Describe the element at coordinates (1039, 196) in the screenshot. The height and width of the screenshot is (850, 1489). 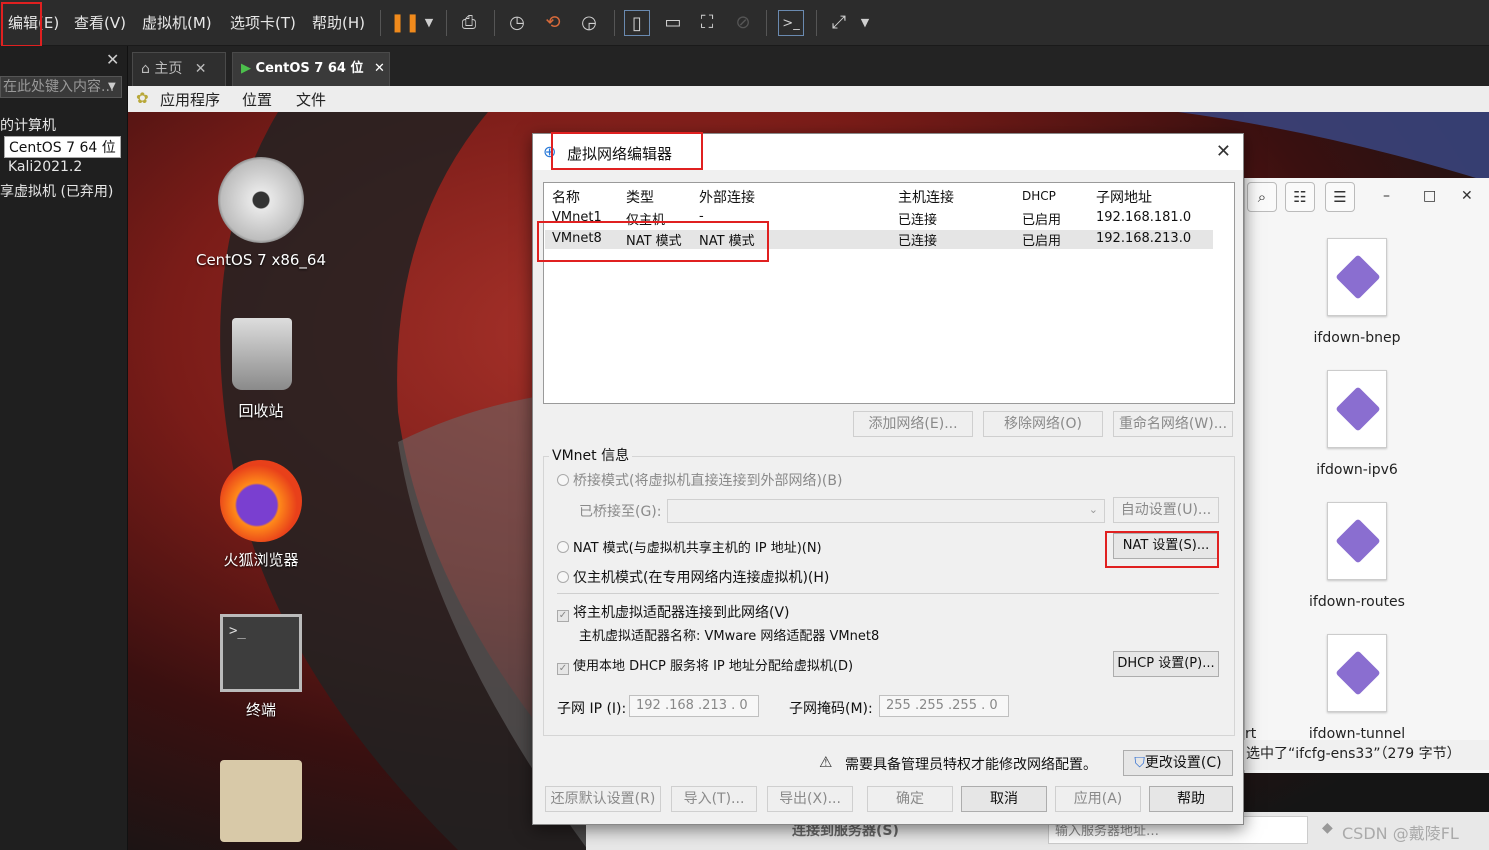
I see `column-header: DHCP` at that location.